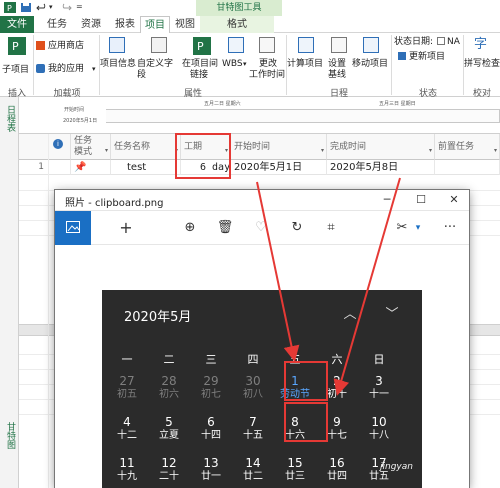 Image resolution: width=500 pixels, height=488 pixels. I want to click on auto-scheduled-icon: 📌, so click(80, 167).